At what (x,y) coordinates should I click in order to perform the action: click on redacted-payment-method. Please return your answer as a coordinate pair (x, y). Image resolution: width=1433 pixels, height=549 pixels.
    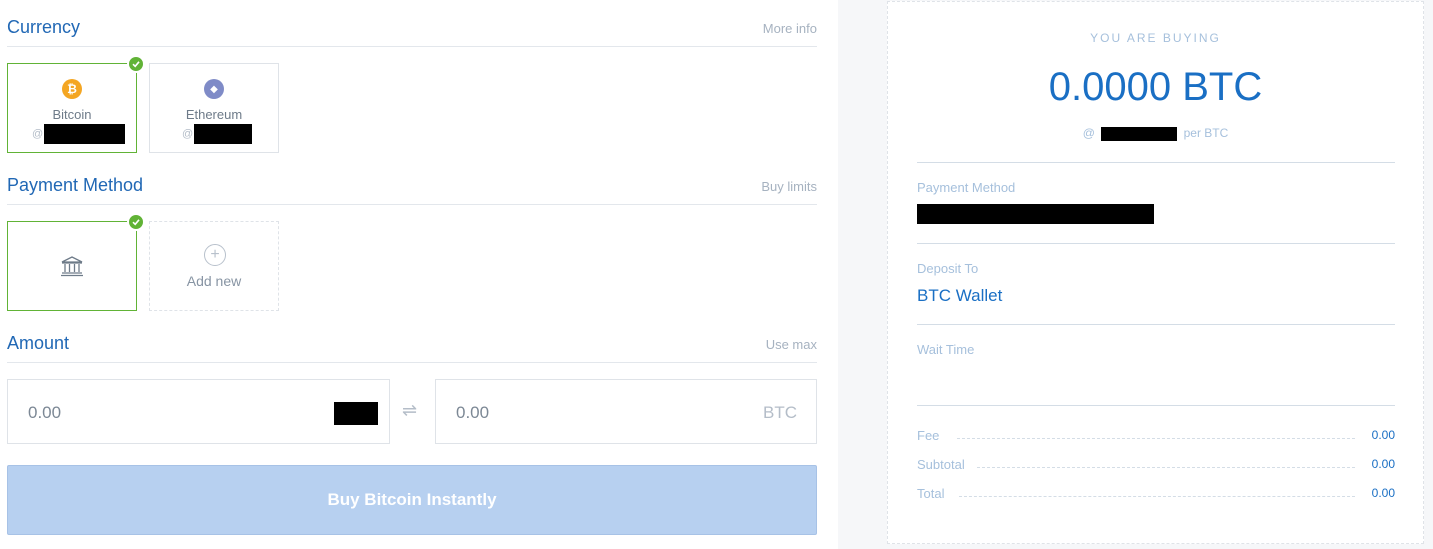
    Looking at the image, I should click on (1035, 214).